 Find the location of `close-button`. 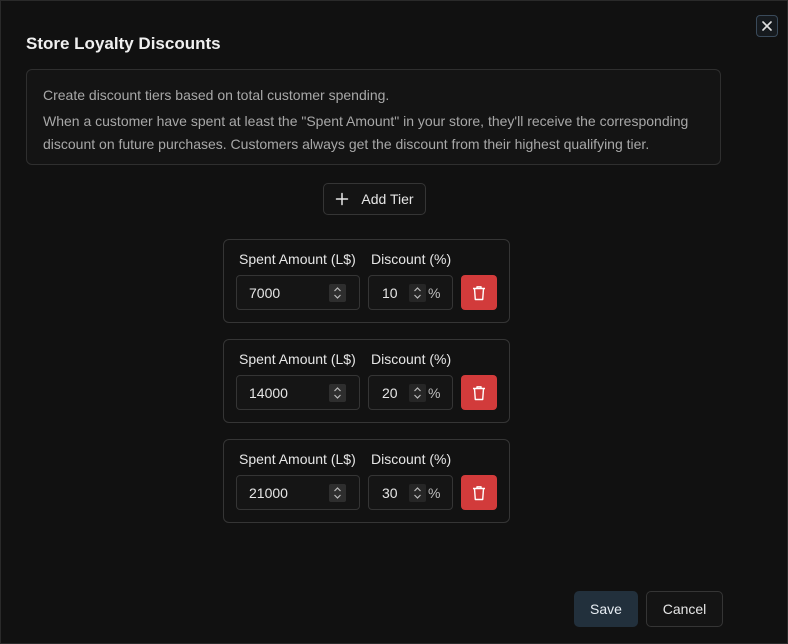

close-button is located at coordinates (767, 26).